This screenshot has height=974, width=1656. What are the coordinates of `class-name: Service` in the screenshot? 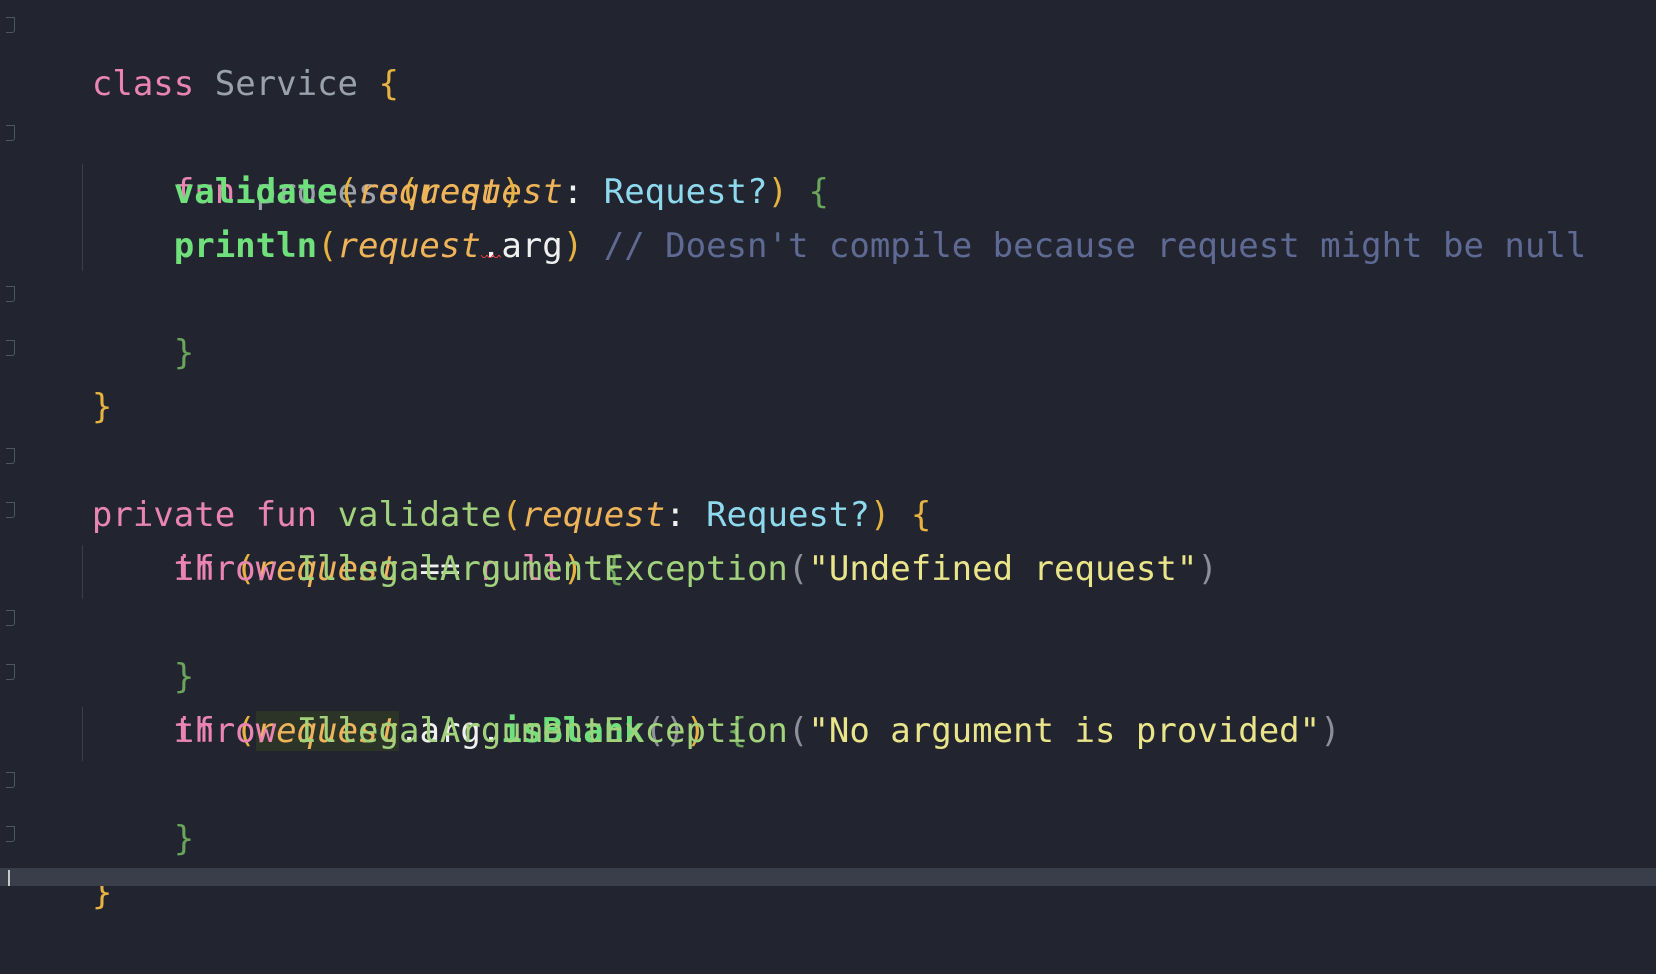 It's located at (286, 84).